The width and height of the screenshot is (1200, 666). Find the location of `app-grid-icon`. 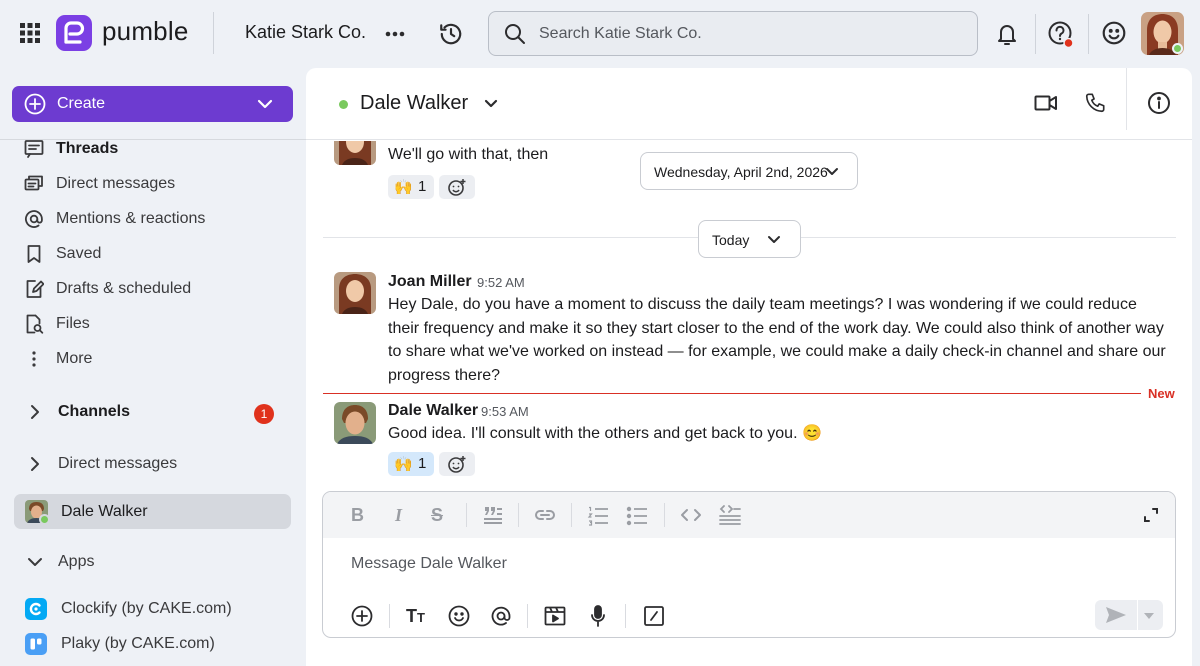

app-grid-icon is located at coordinates (30, 33).